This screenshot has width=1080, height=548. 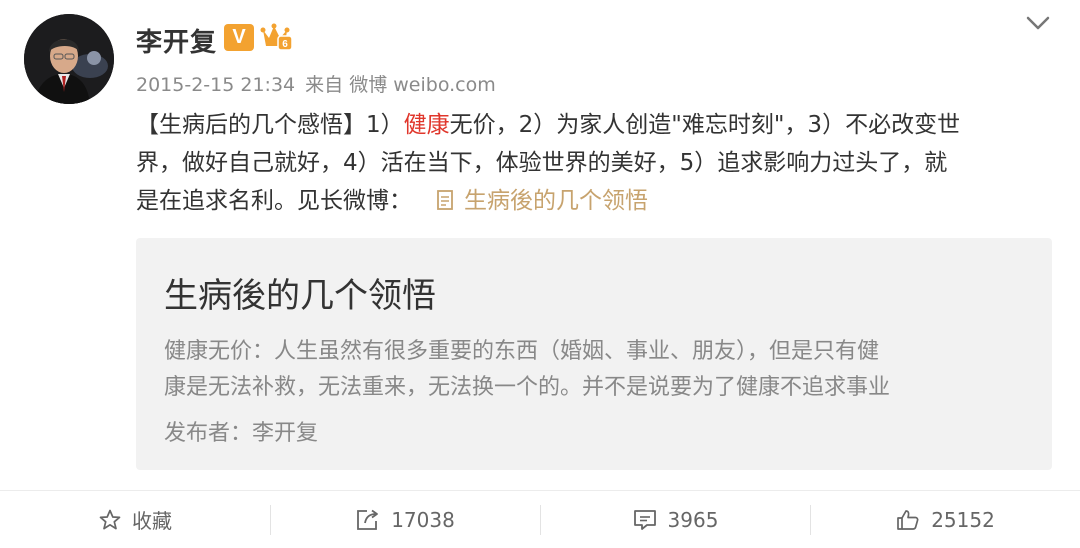 What do you see at coordinates (400, 85) in the screenshot?
I see `post-source: 来自 微博 weibo.com` at bounding box center [400, 85].